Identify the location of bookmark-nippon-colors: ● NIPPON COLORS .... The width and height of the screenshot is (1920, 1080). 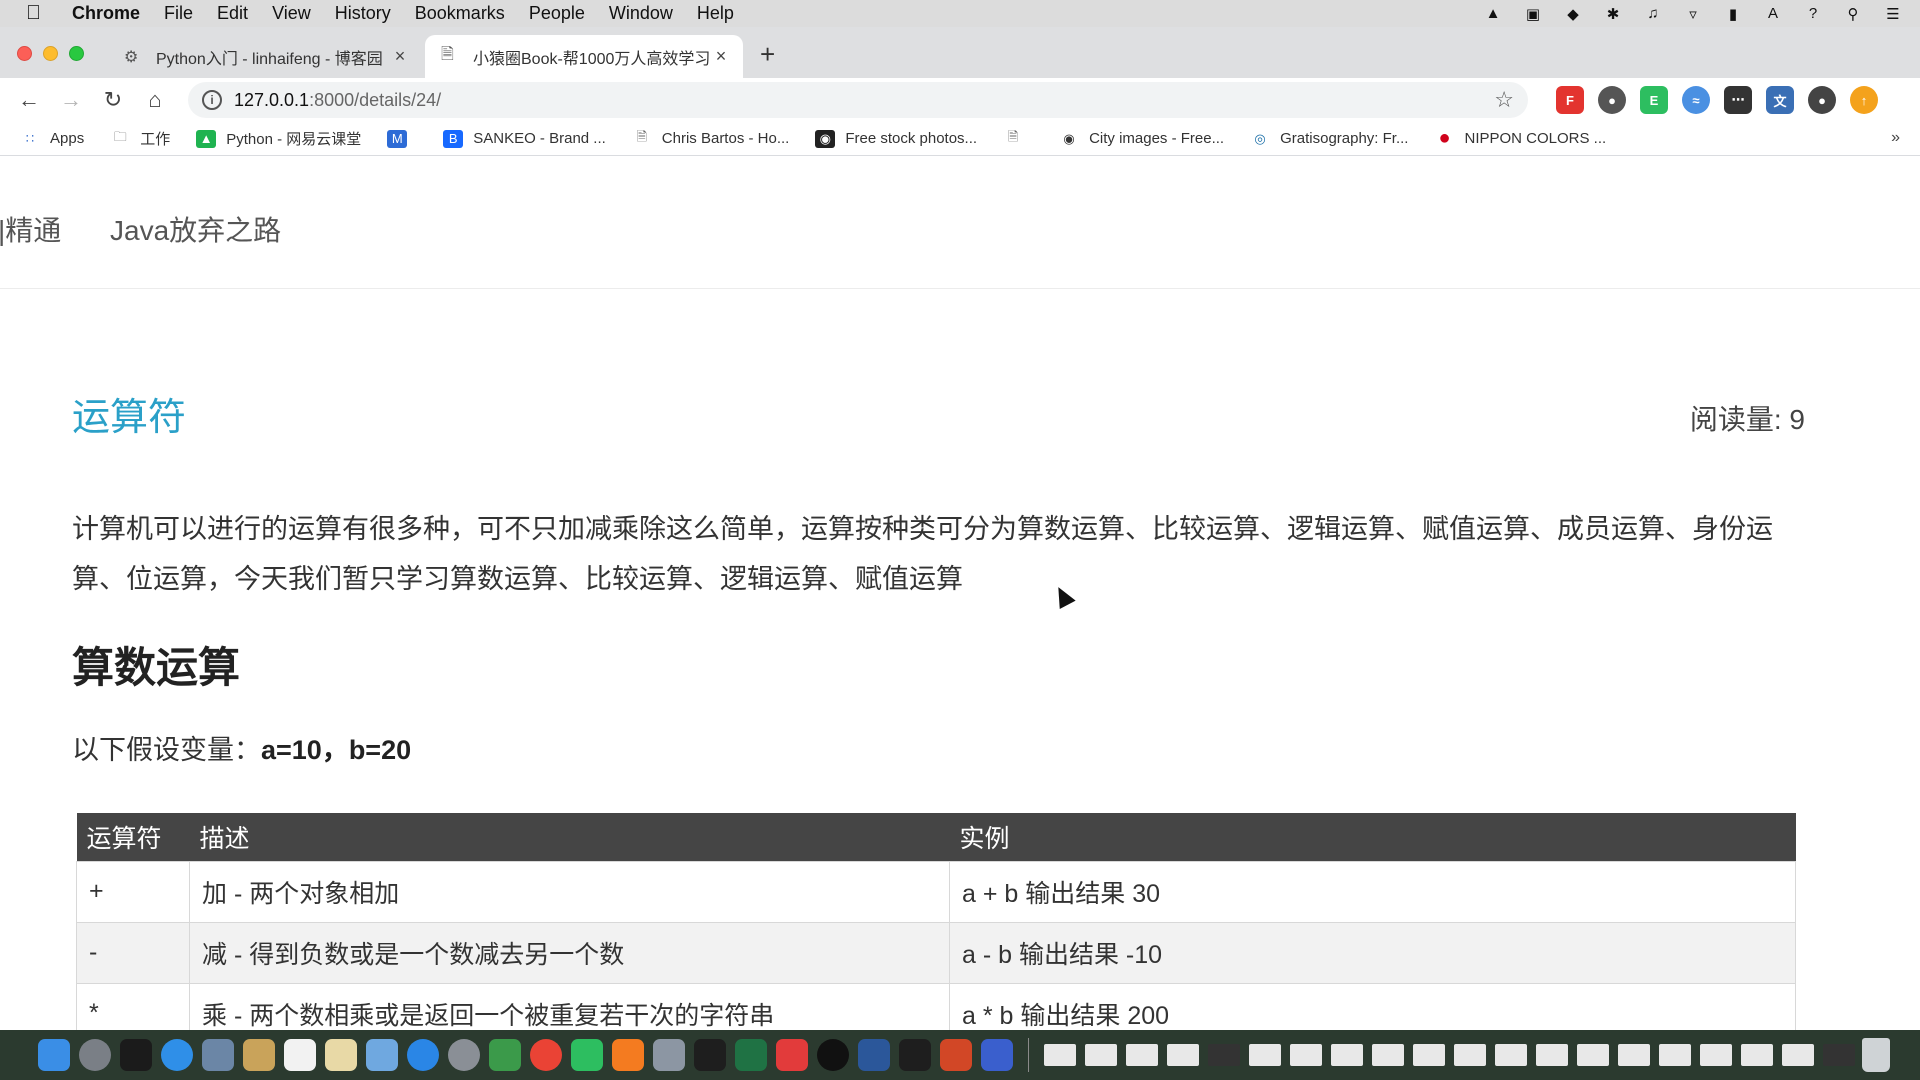
(1520, 138).